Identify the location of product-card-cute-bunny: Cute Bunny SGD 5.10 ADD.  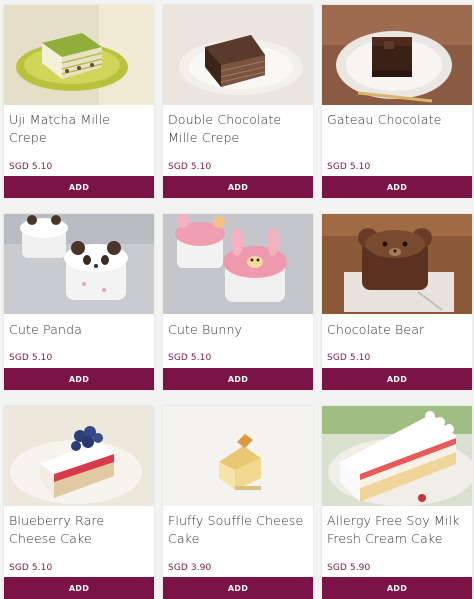
(238, 302).